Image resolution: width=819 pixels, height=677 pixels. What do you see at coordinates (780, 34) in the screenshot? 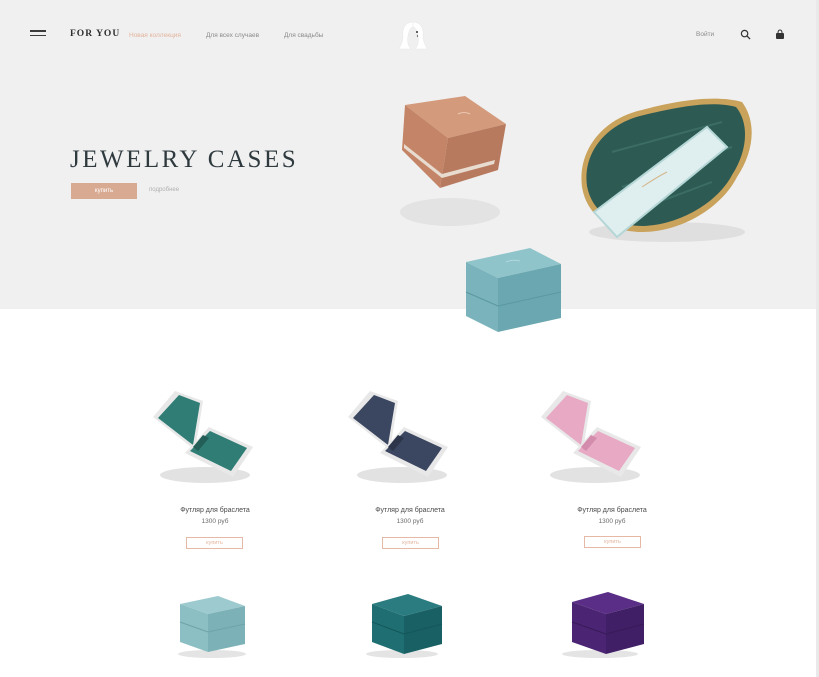
I see `shopping-bag-icon` at bounding box center [780, 34].